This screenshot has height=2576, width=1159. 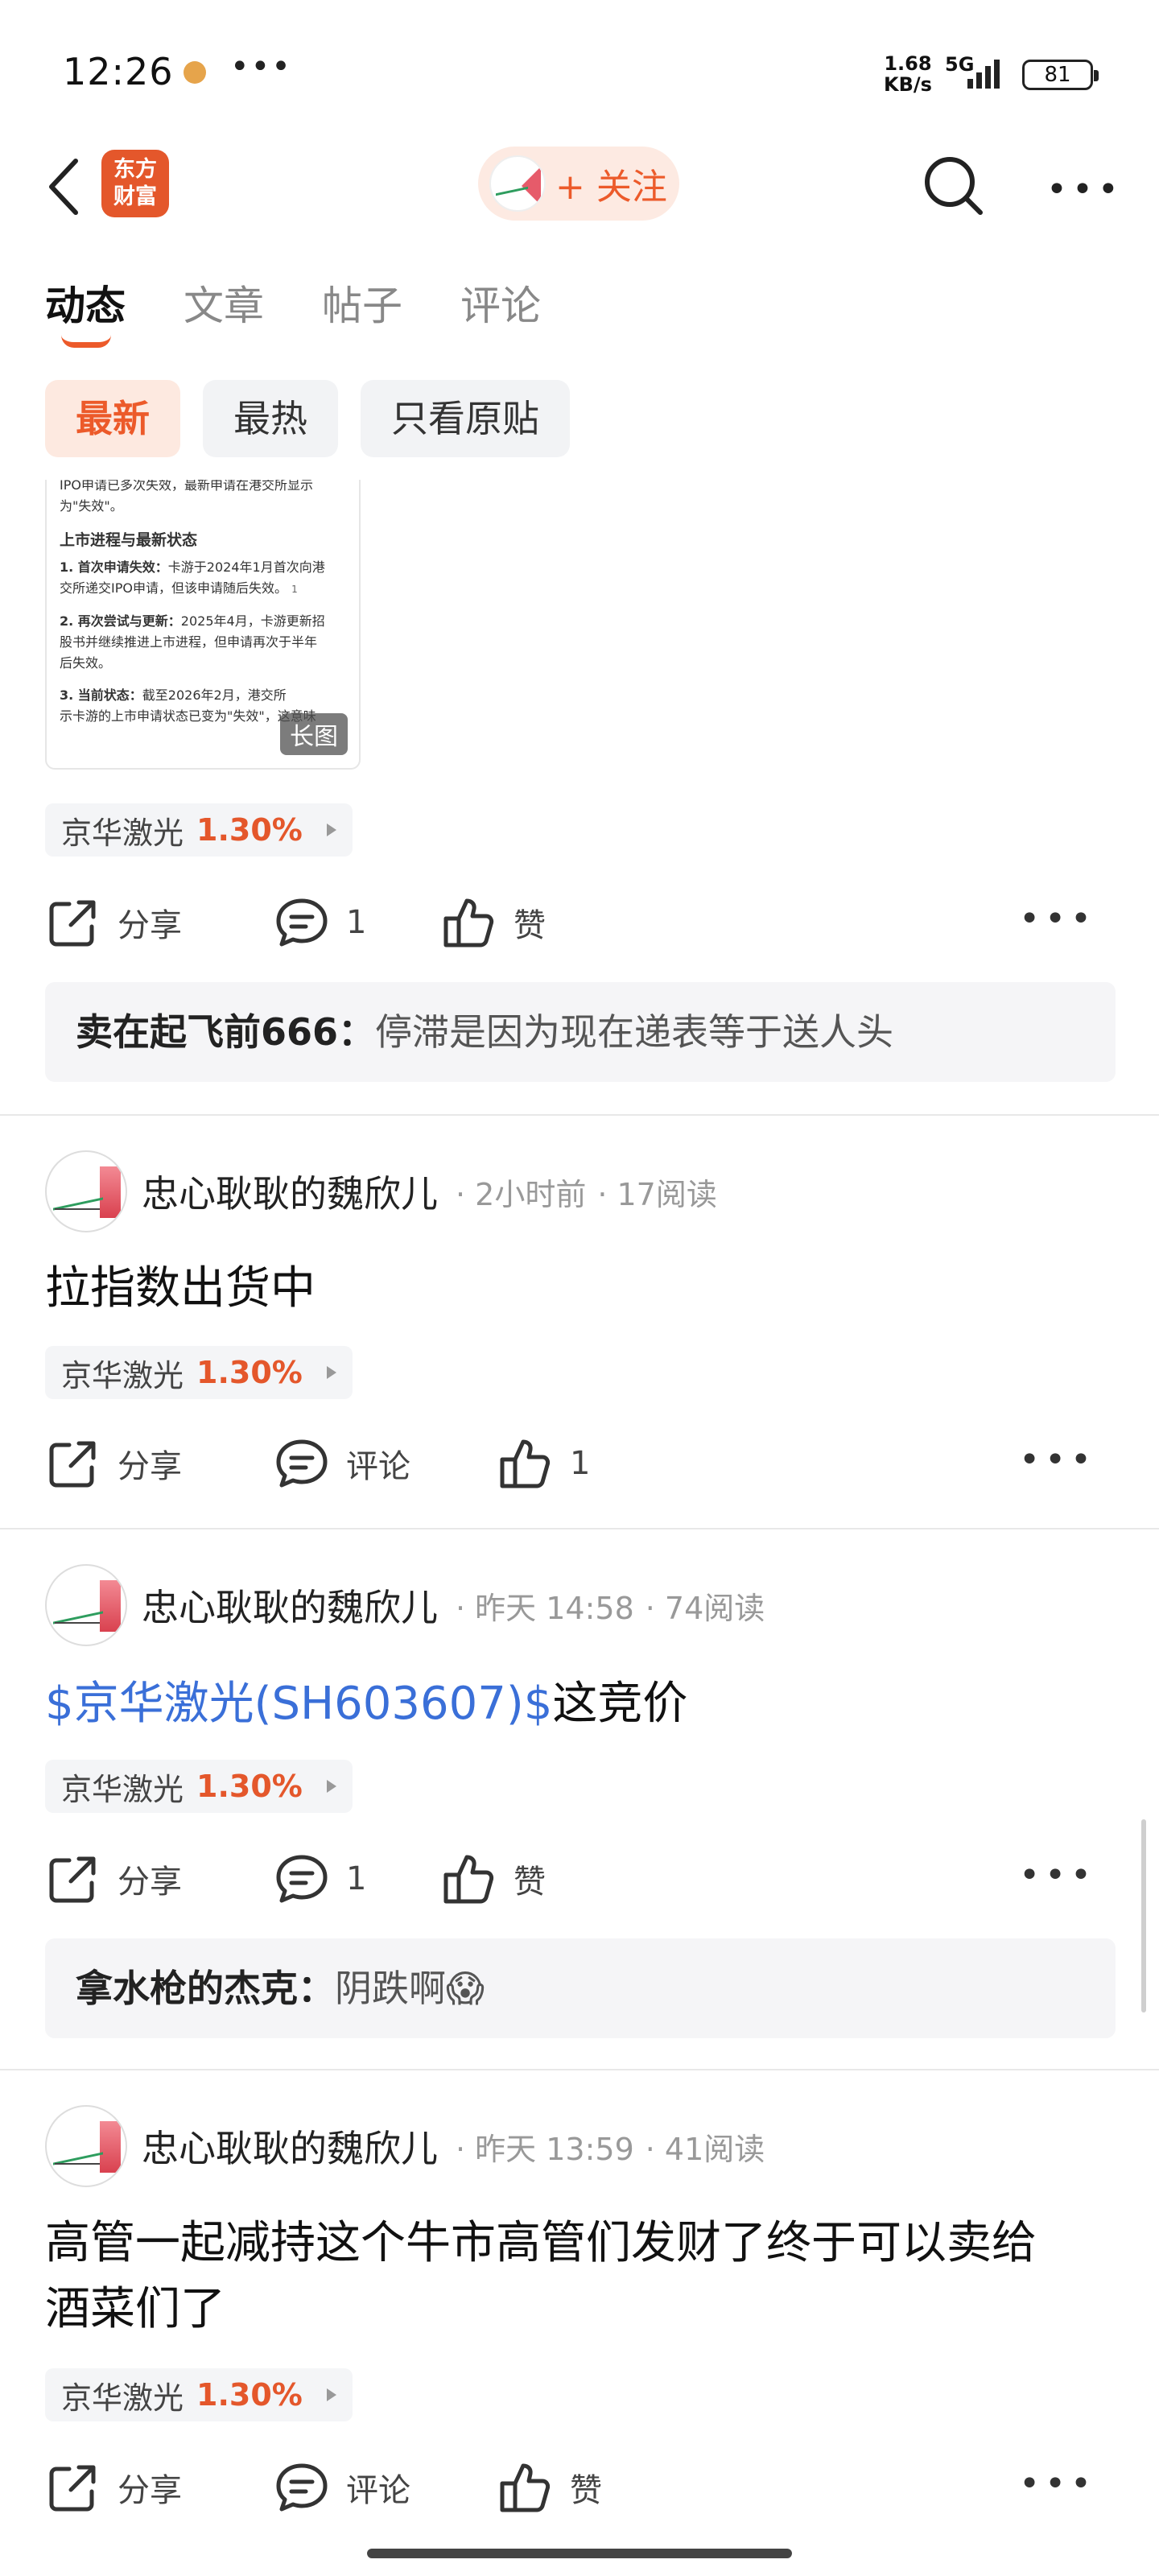 I want to click on tab-active-indicator, so click(x=86, y=341).